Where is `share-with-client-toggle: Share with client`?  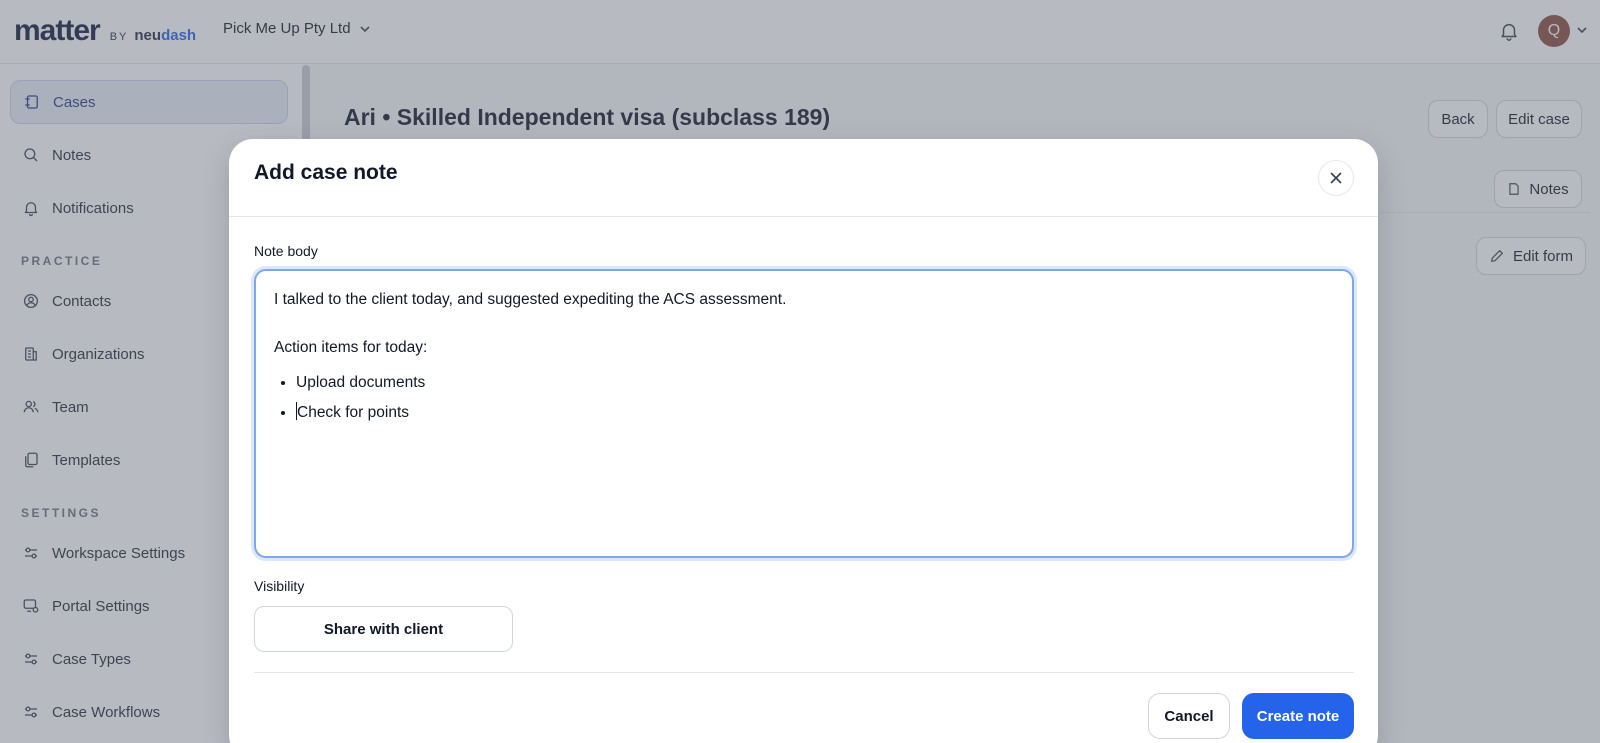 share-with-client-toggle: Share with client is located at coordinates (383, 629).